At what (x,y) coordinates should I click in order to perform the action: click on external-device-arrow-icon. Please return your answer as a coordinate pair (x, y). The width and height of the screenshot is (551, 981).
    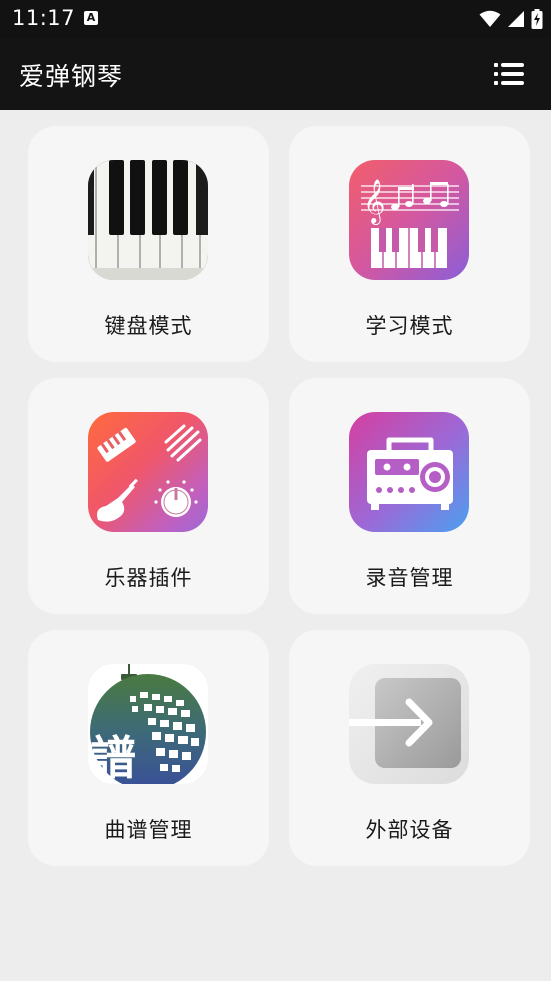
    Looking at the image, I should click on (409, 724).